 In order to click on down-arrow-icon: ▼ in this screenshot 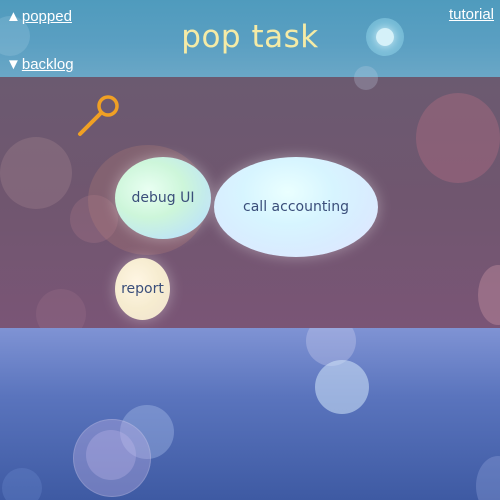, I will do `click(13, 64)`.